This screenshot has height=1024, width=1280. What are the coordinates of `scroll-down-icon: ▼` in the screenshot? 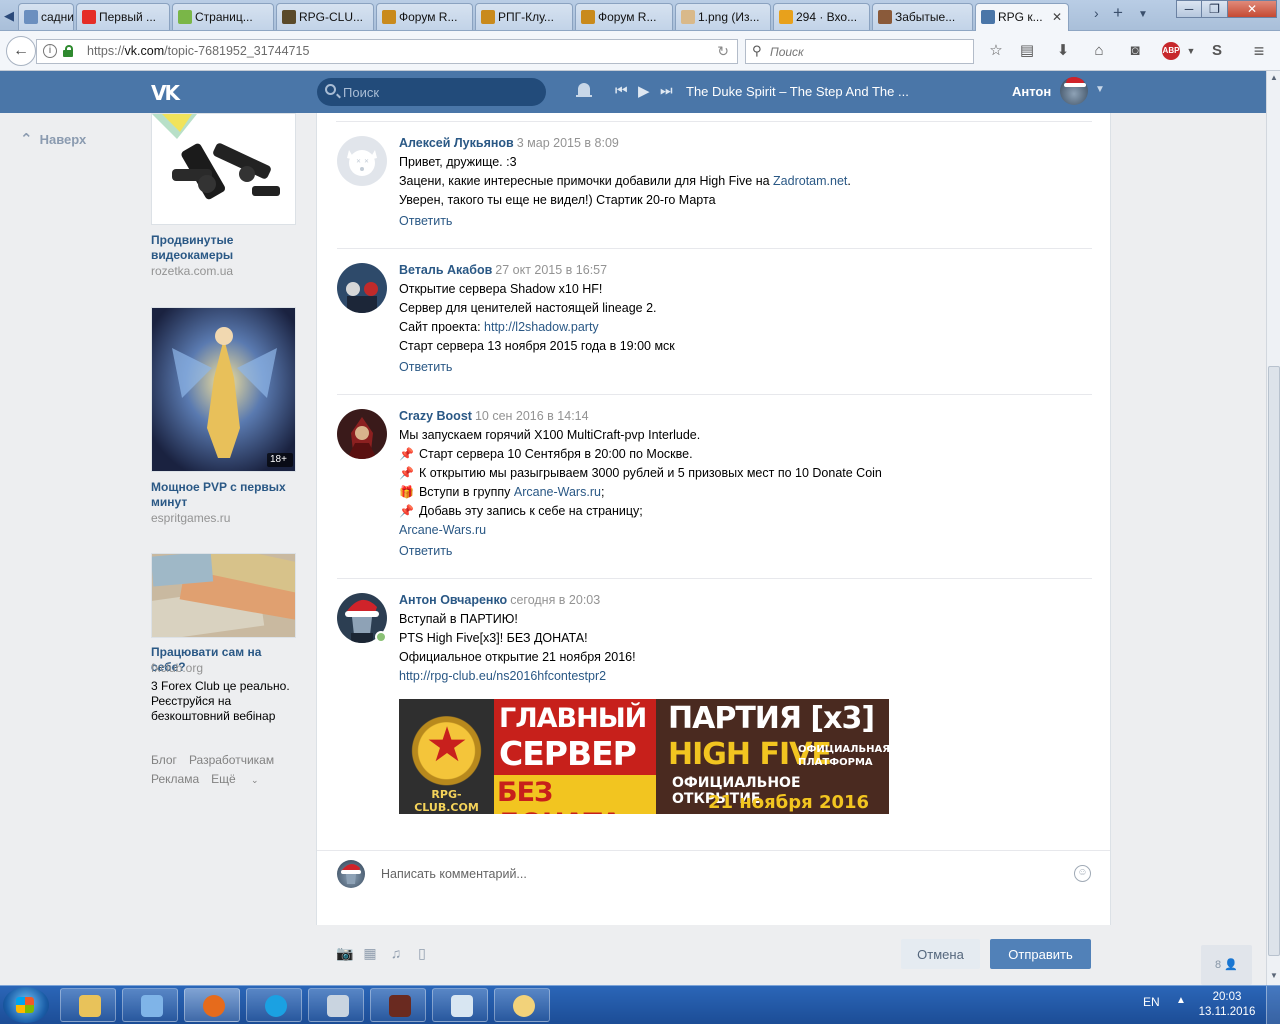 It's located at (1273, 976).